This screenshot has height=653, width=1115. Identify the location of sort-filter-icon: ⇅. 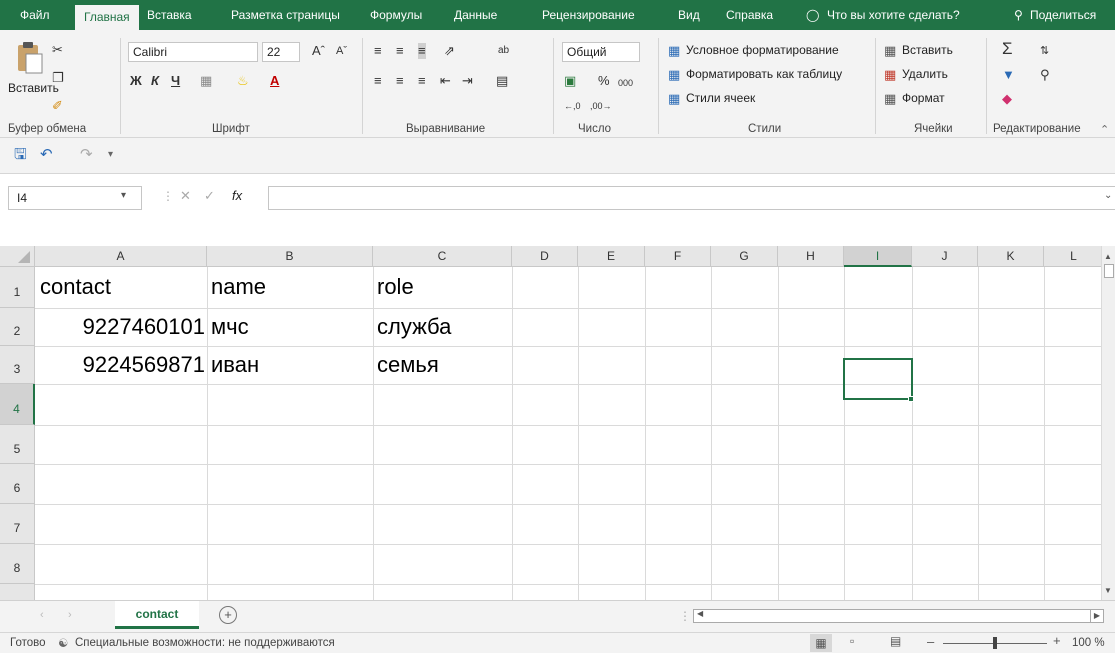
(1044, 51).